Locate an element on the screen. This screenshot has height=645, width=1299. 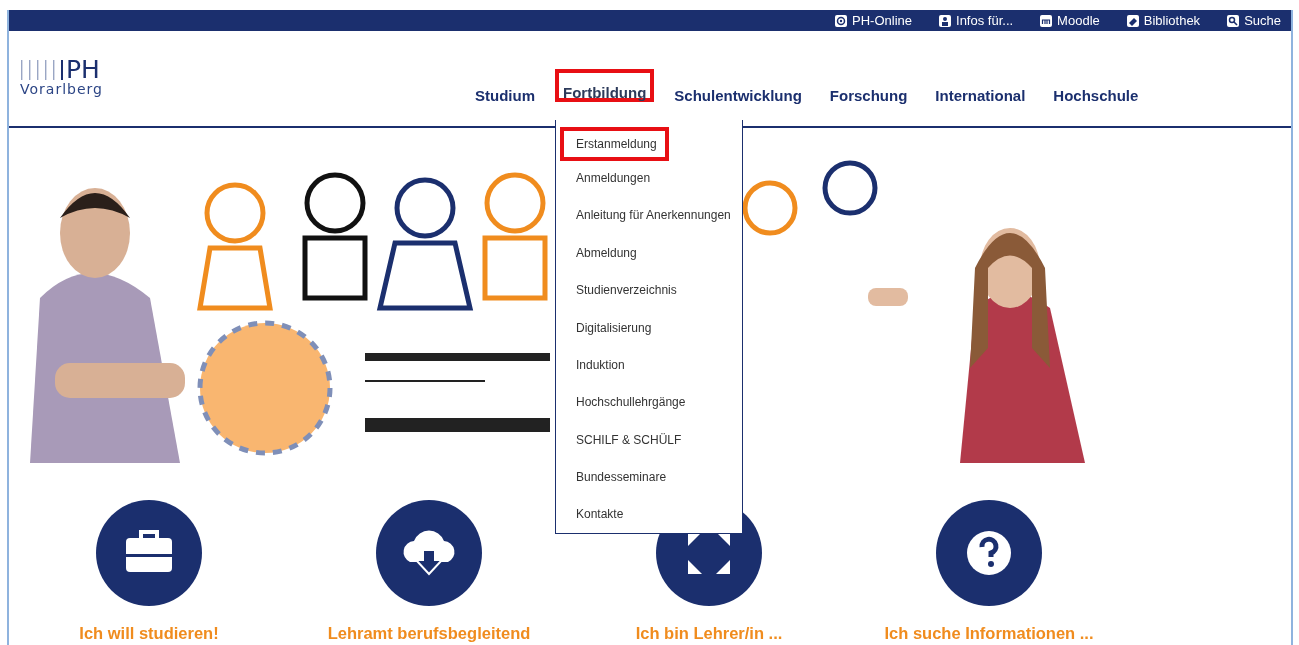
menu-item: Induktion is located at coordinates (600, 364).